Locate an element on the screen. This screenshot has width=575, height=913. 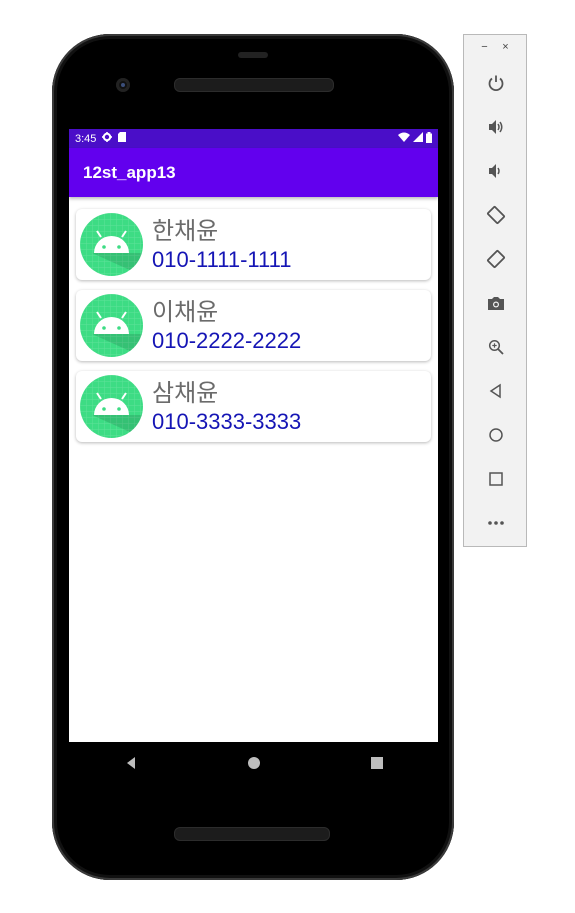
zoom-icon is located at coordinates (496, 347).